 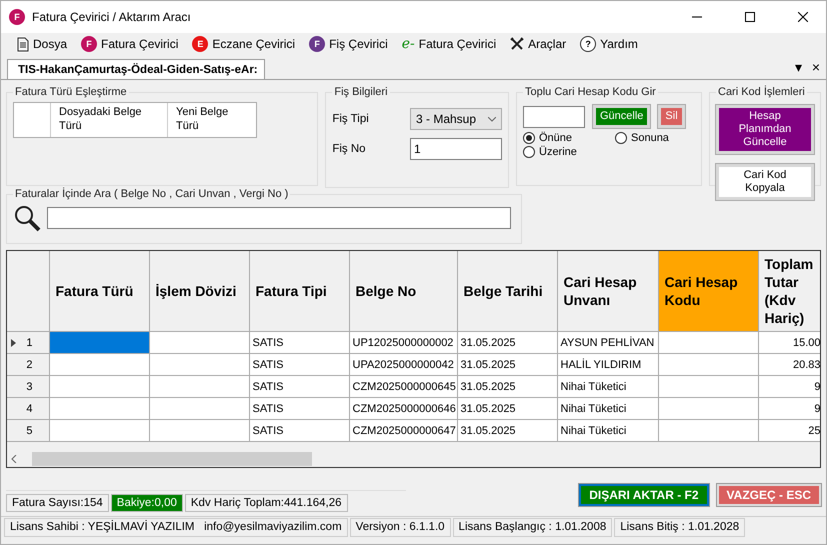 What do you see at coordinates (607, 365) in the screenshot?
I see `table-cell: HALİL YILDIRIM` at bounding box center [607, 365].